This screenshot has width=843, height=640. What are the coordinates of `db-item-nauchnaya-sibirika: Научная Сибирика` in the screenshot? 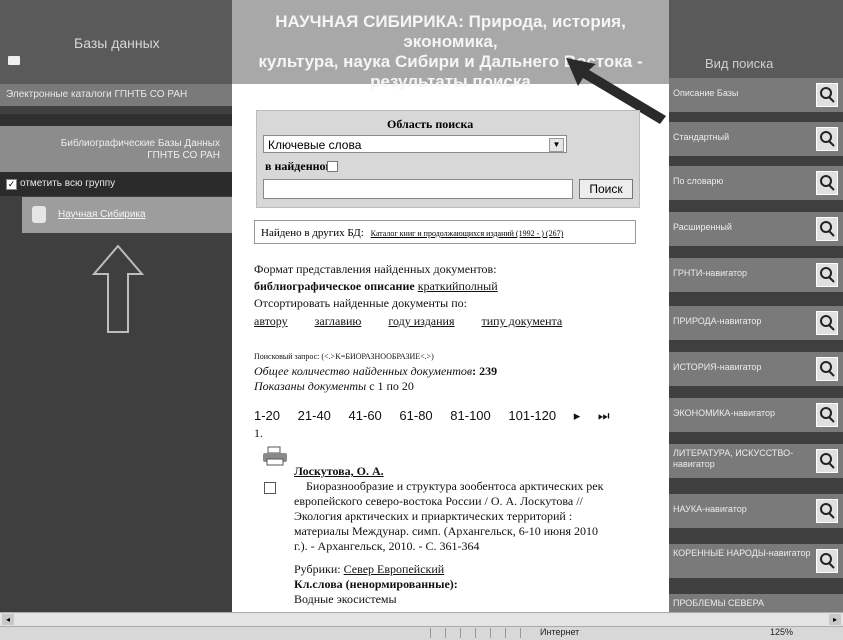 It's located at (127, 215).